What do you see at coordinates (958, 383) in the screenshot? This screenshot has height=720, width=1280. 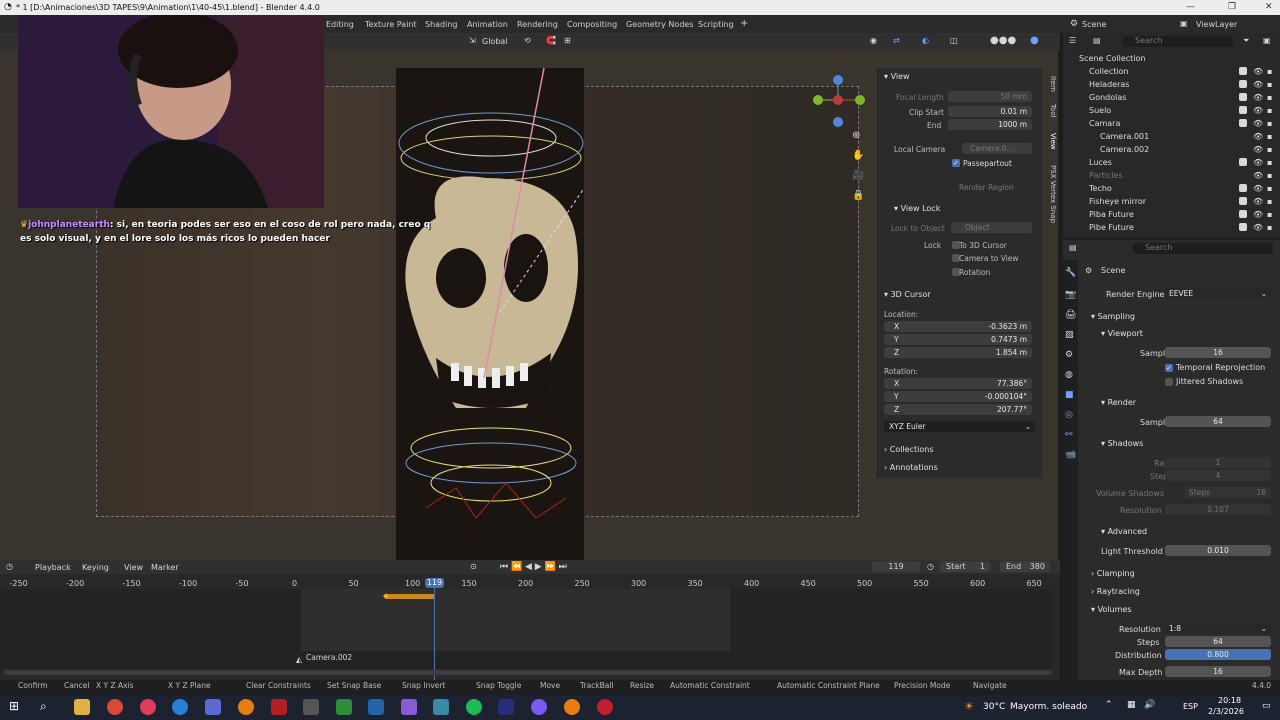 I see `cursor-rx-field: X 77.386°` at bounding box center [958, 383].